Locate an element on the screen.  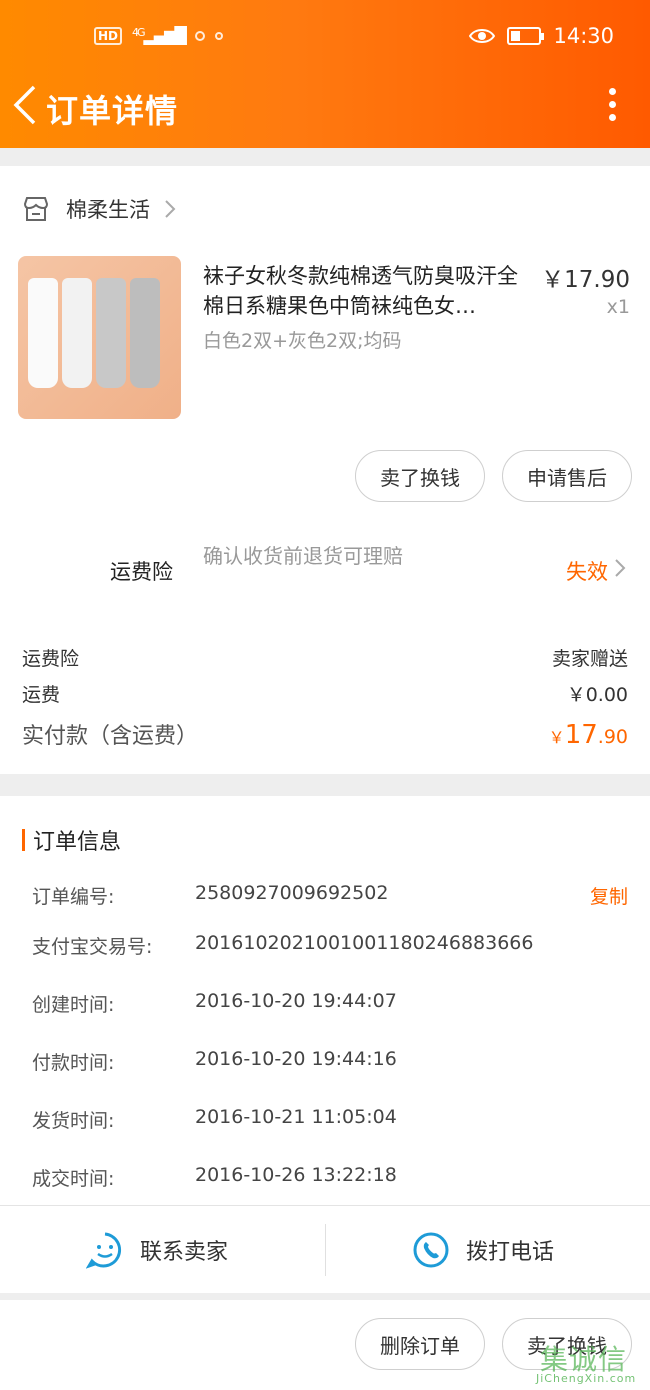
battery-icon is located at coordinates (526, 36).